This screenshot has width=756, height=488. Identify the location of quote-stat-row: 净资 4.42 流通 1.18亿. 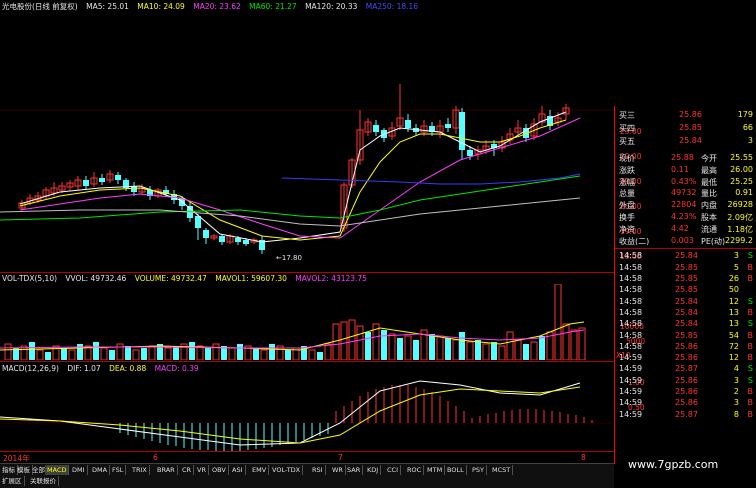
(686, 230).